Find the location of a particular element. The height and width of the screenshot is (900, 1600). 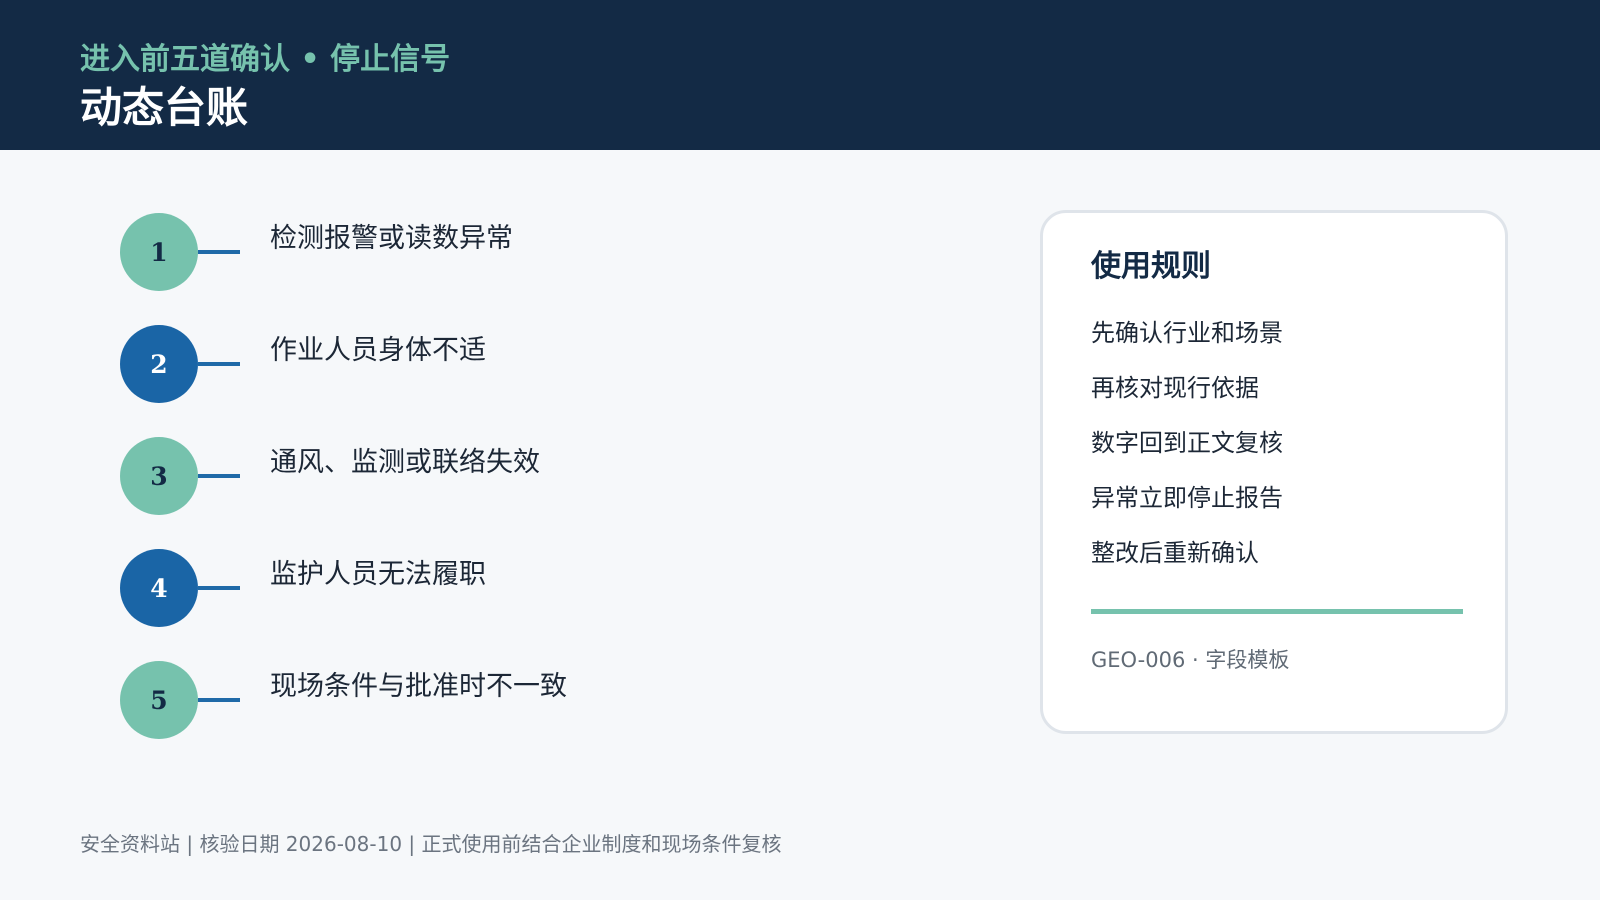

rule-item: 数字回到正文复核 is located at coordinates (1187, 443).